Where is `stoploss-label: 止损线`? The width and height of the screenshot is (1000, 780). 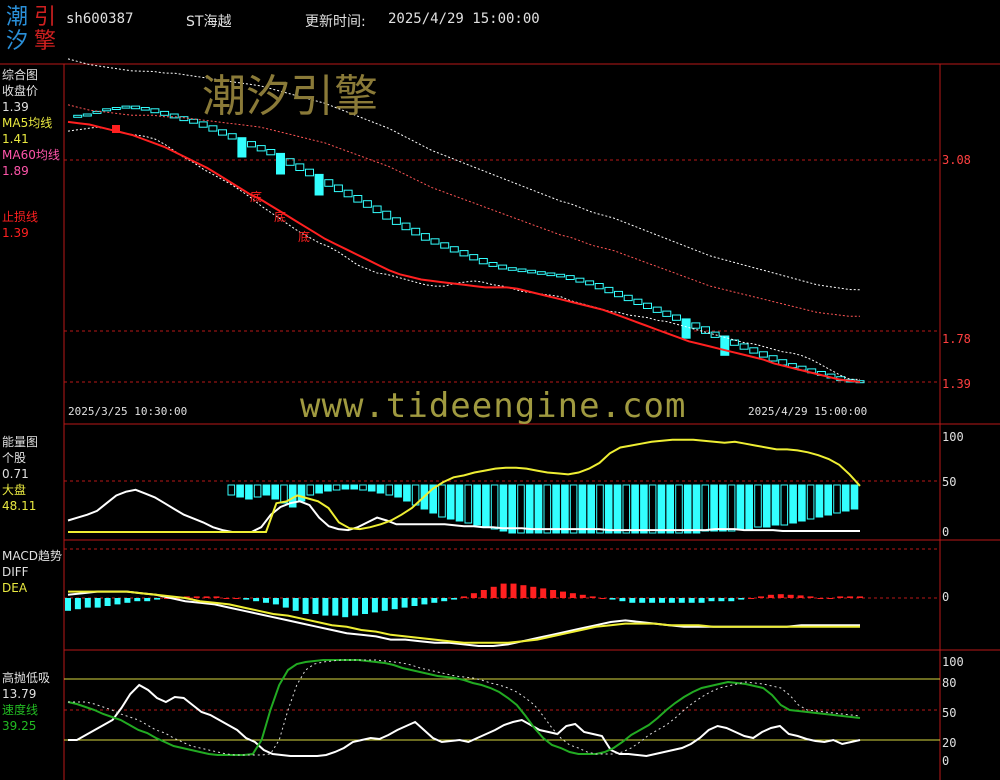 stoploss-label: 止损线 is located at coordinates (20, 217).